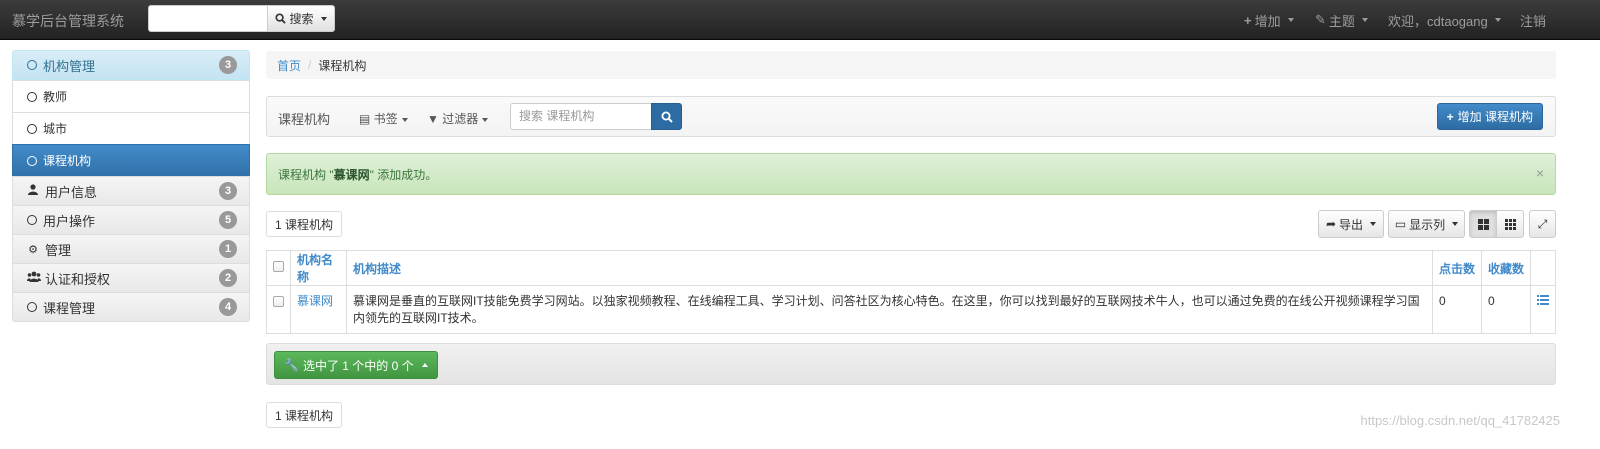  What do you see at coordinates (228, 249) in the screenshot?
I see `count-badge: 1` at bounding box center [228, 249].